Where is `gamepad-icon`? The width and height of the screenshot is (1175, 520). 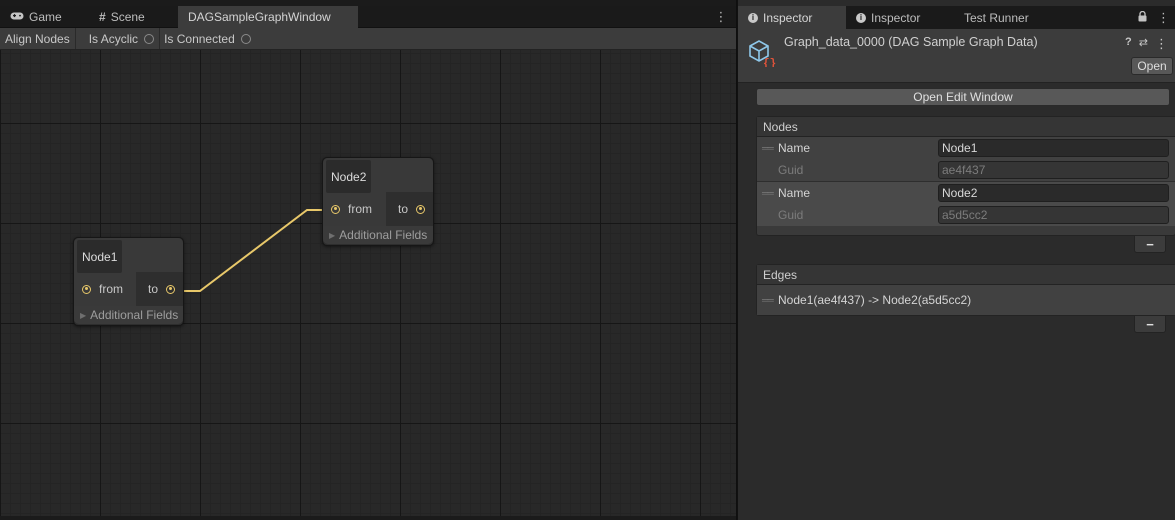
gamepad-icon is located at coordinates (17, 17).